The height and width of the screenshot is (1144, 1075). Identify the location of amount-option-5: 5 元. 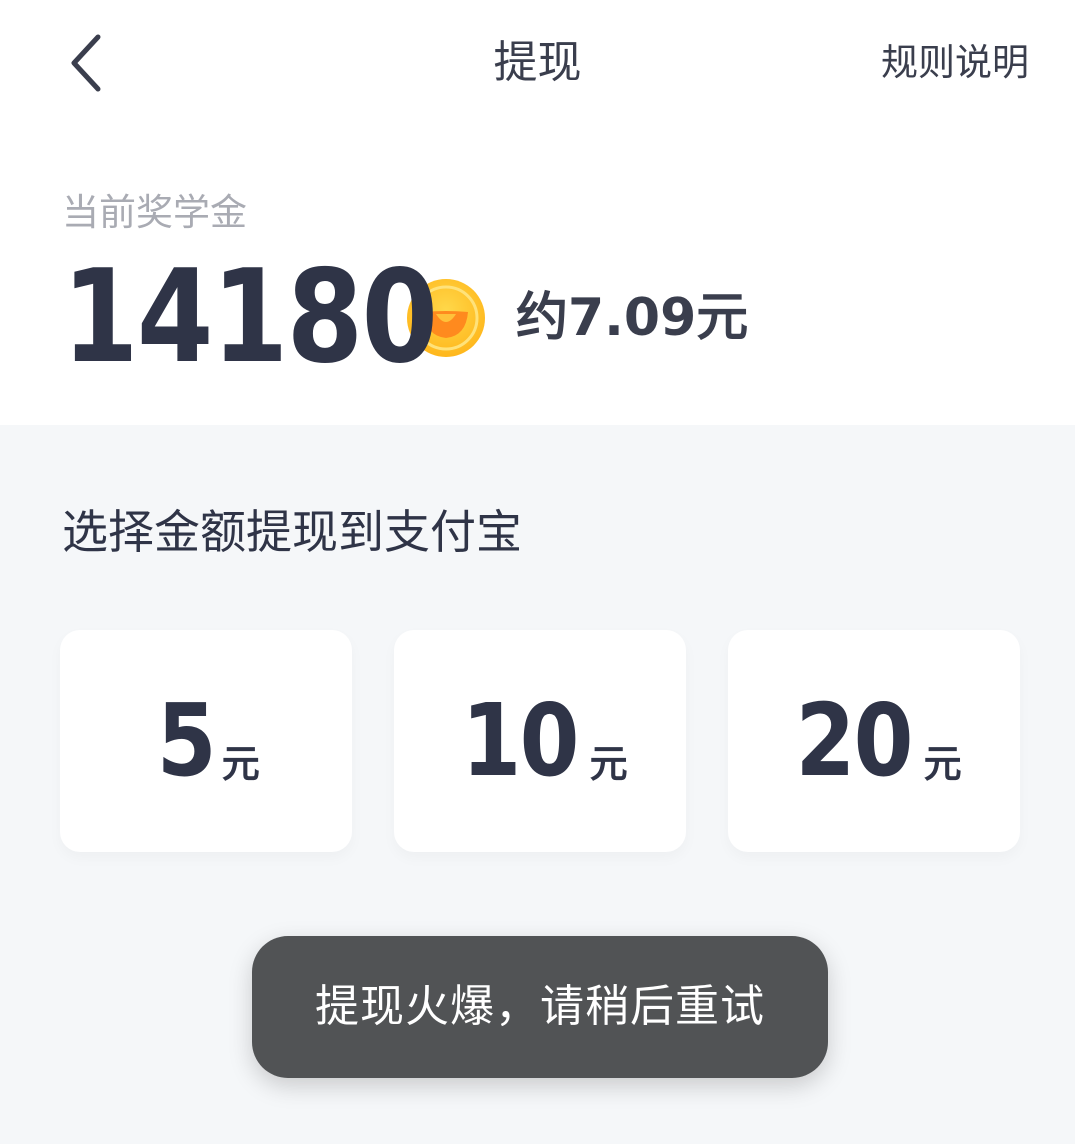
(206, 741).